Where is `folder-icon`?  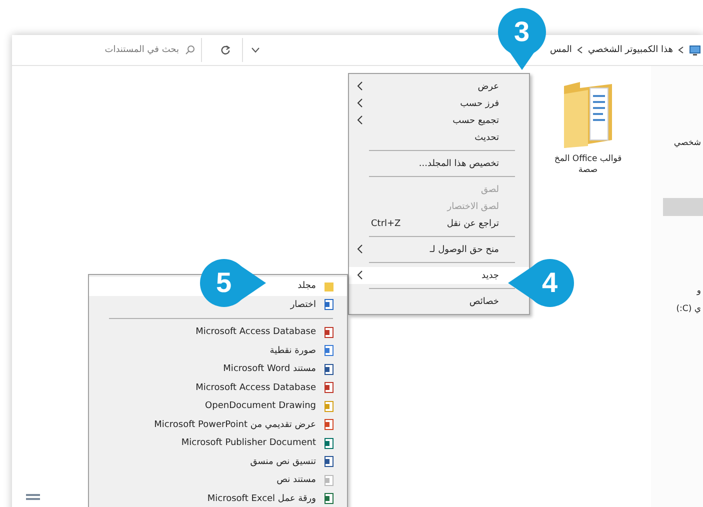 folder-icon is located at coordinates (588, 115).